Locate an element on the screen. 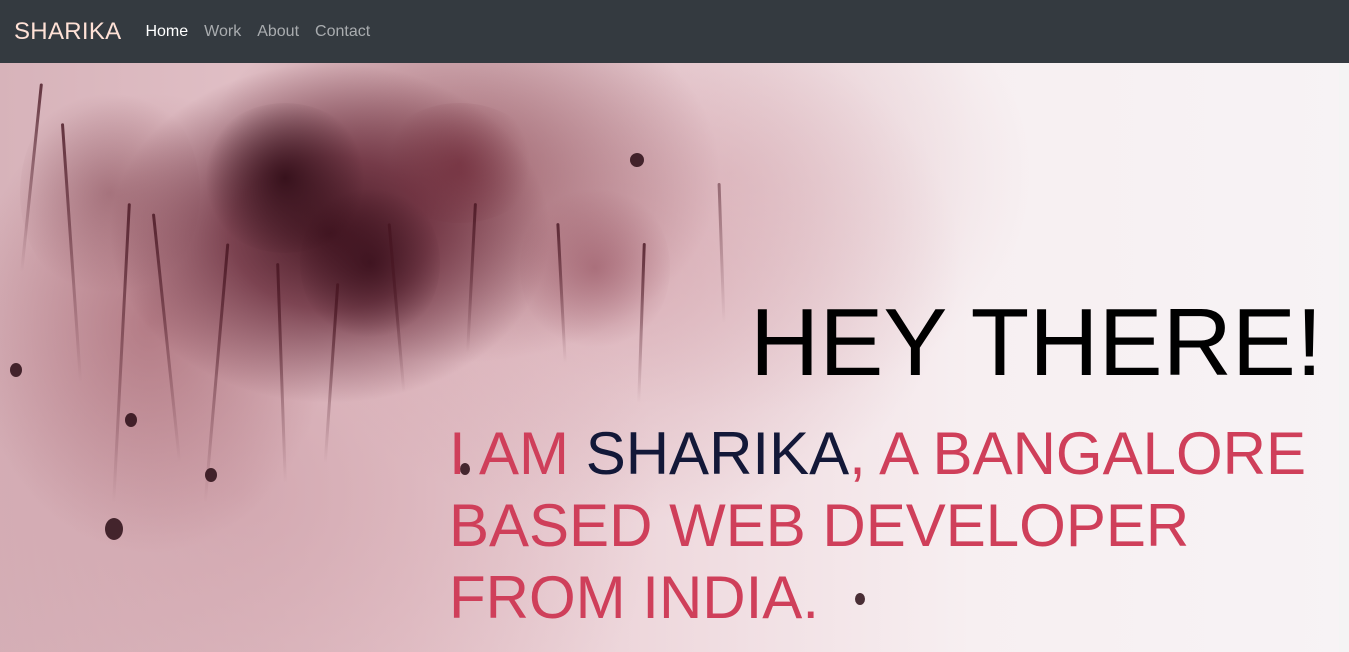 The height and width of the screenshot is (652, 1349). nav-links: Home Work About Contact is located at coordinates (265, 31).